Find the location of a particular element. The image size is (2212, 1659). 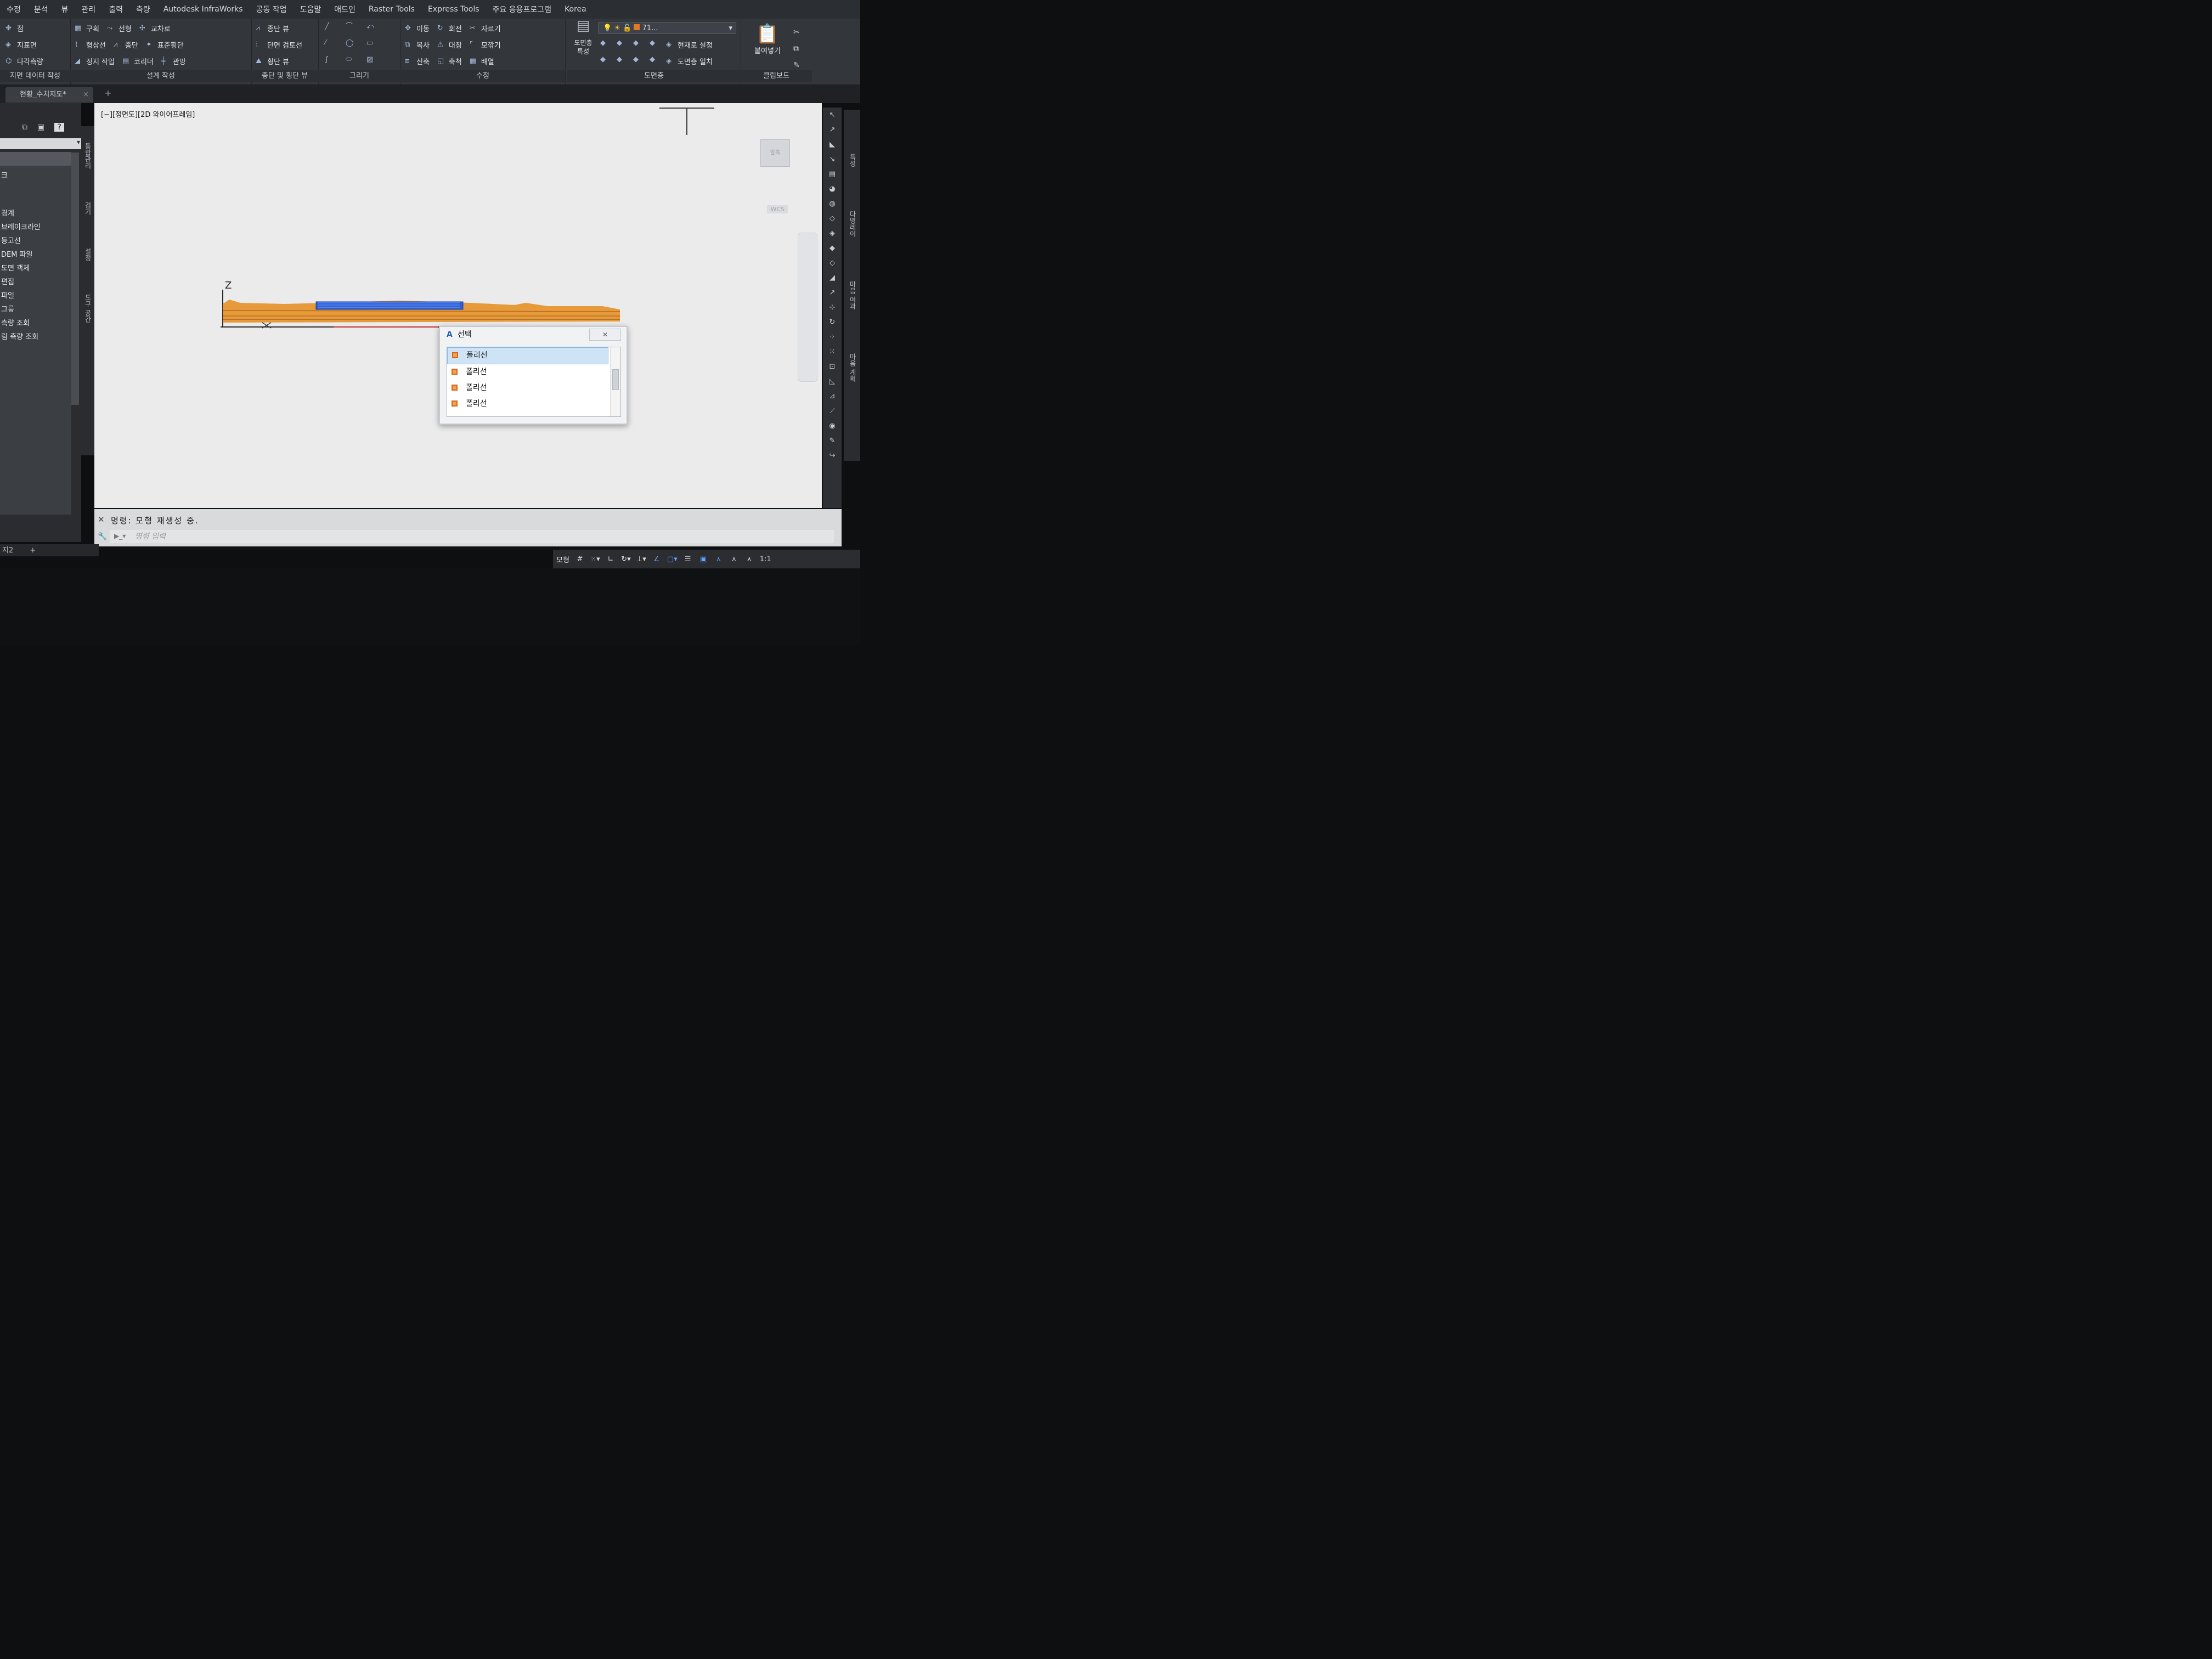

navigation-bar is located at coordinates (807, 307).